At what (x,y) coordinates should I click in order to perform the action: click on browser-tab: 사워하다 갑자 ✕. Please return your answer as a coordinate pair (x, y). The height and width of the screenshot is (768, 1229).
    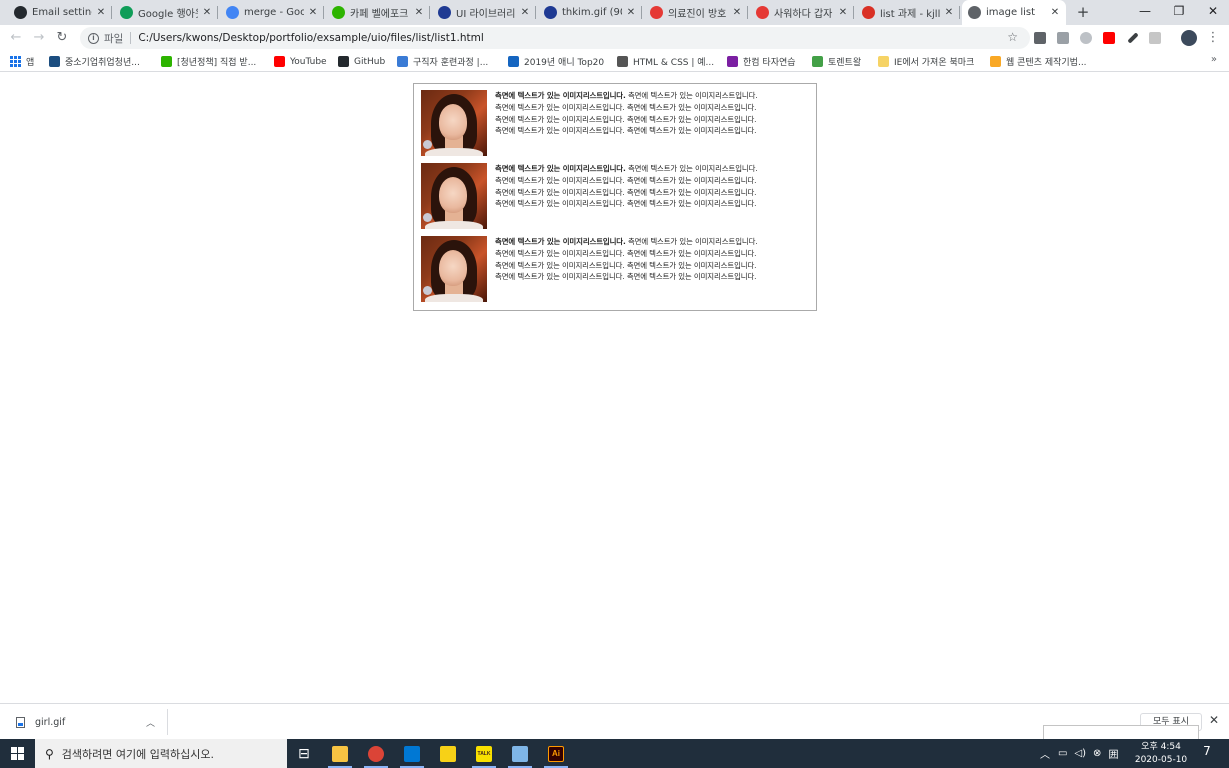
    Looking at the image, I should click on (802, 12).